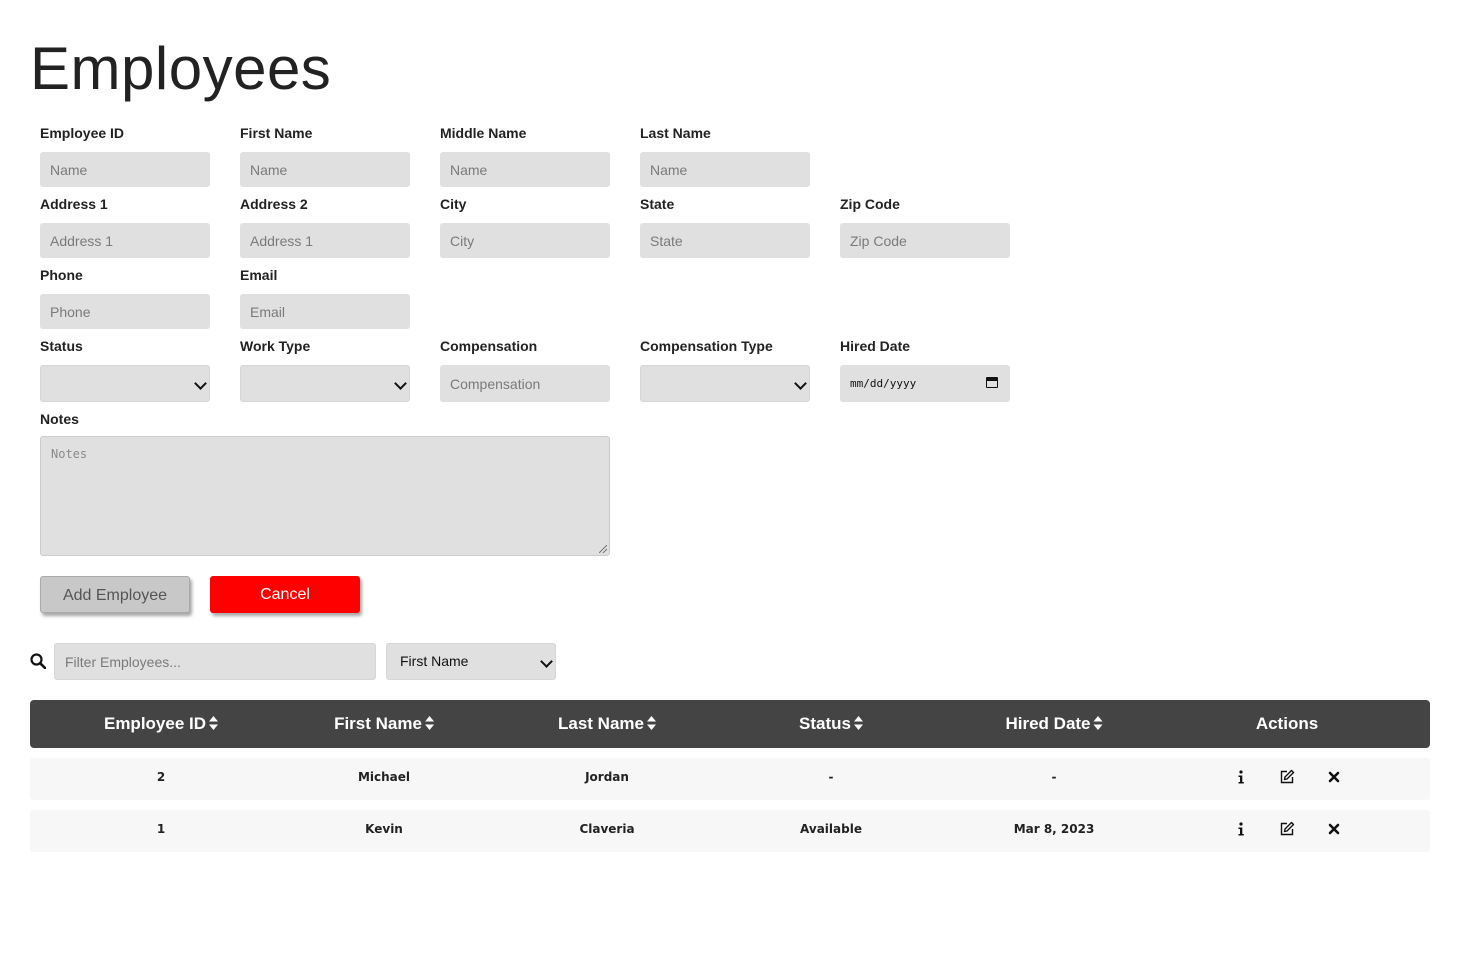  I want to click on last-name-group: Last Name, so click(725, 156).